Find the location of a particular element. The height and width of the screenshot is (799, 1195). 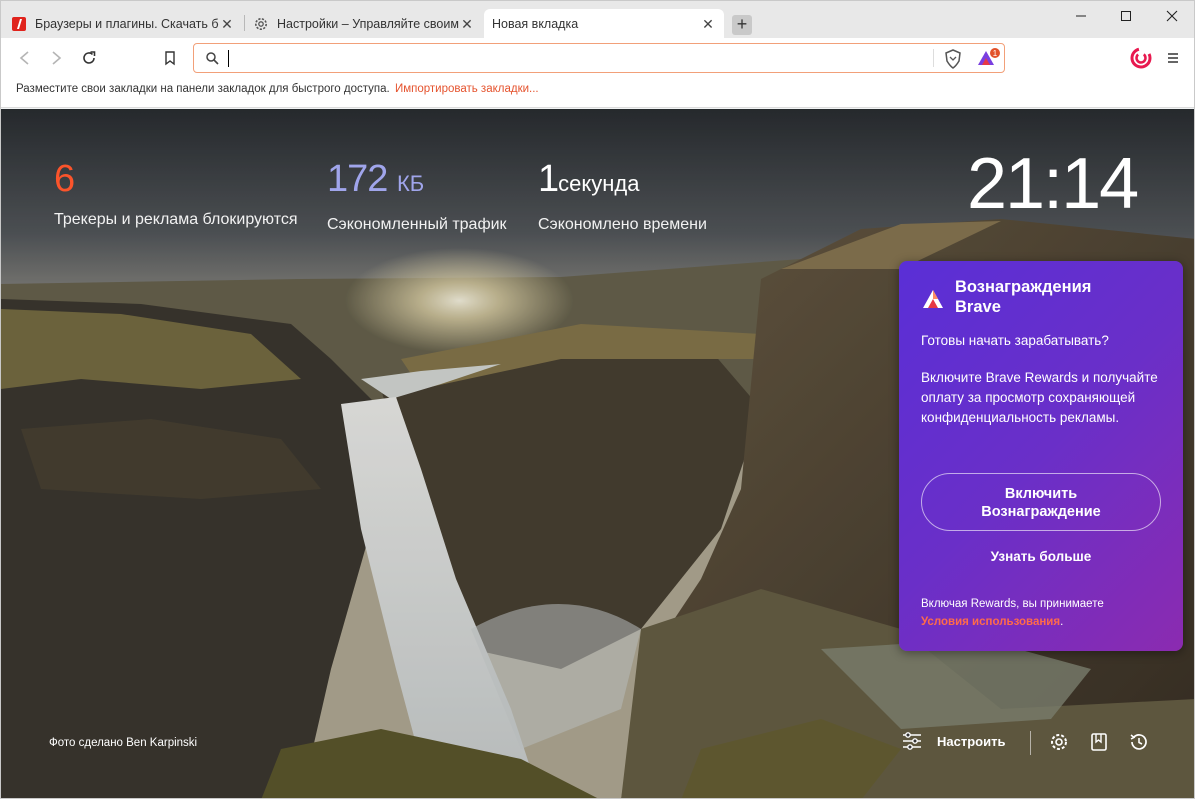

trackers-label: Трекеры и реклама блокируются is located at coordinates (176, 219).